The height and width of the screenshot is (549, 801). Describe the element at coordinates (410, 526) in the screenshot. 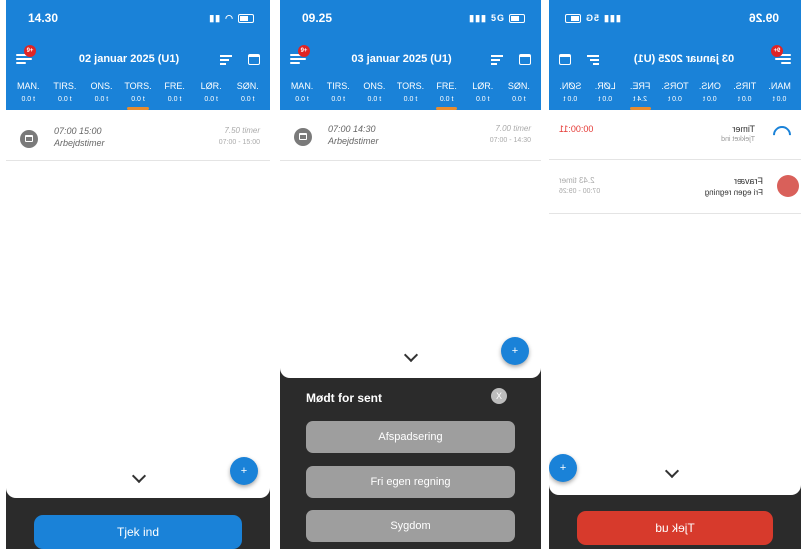

I see `option-sygdom: Sygdom` at that location.